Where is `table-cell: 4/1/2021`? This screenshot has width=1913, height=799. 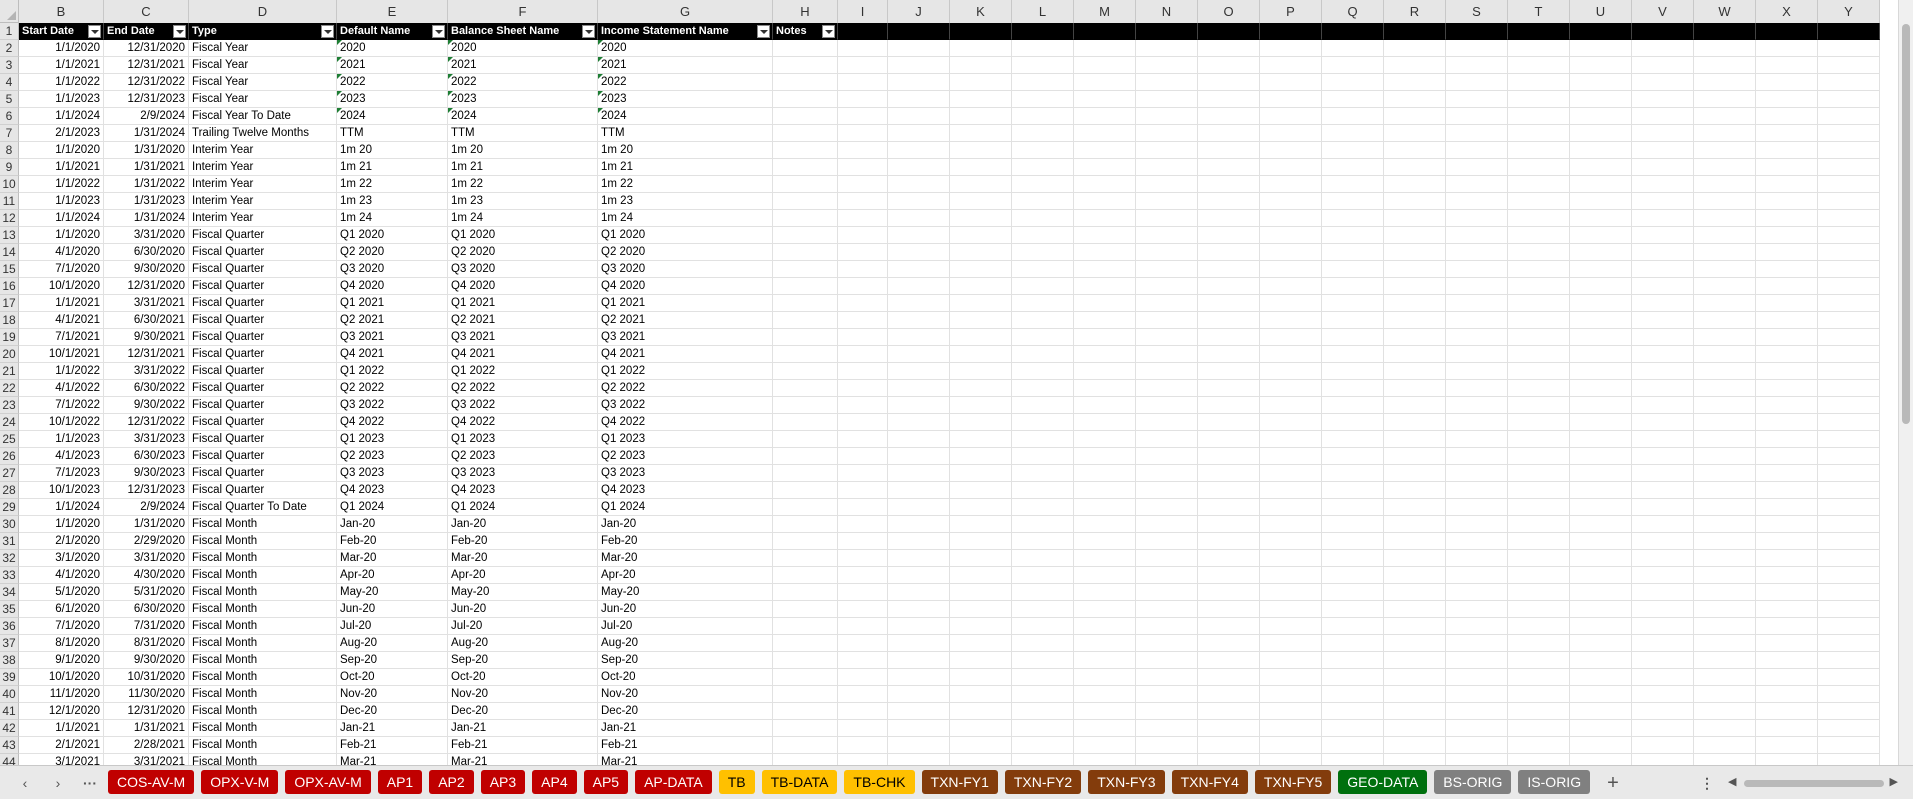
table-cell: 4/1/2021 is located at coordinates (61, 320).